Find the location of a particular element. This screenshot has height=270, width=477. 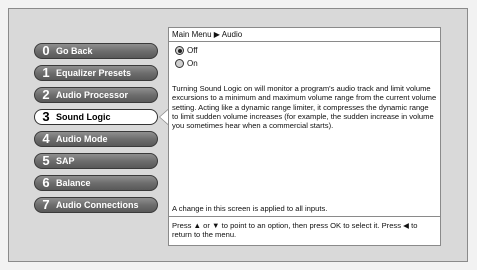

menu-item-label: Audio Connections is located at coordinates (97, 205).